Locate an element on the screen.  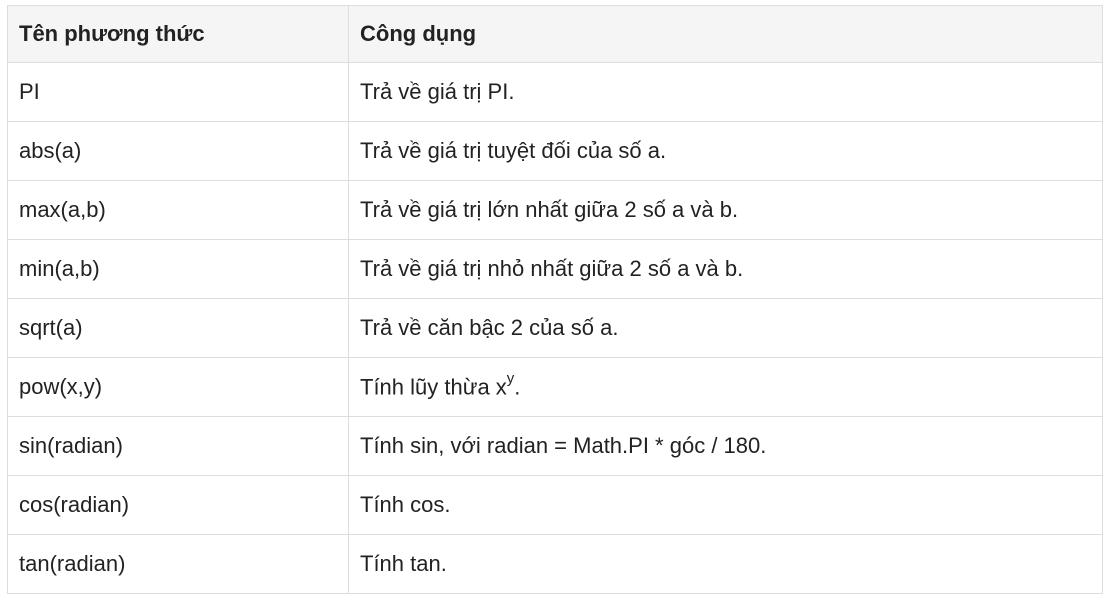
method-name-cell: pow(x,y) is located at coordinates (178, 387).